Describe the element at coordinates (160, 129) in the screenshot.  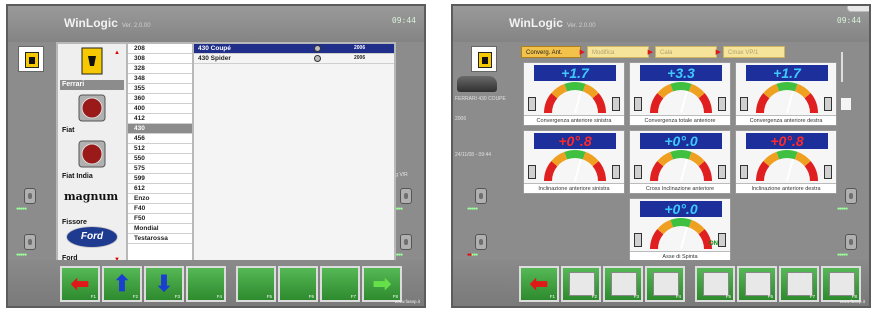
I see `model-row: 430` at that location.